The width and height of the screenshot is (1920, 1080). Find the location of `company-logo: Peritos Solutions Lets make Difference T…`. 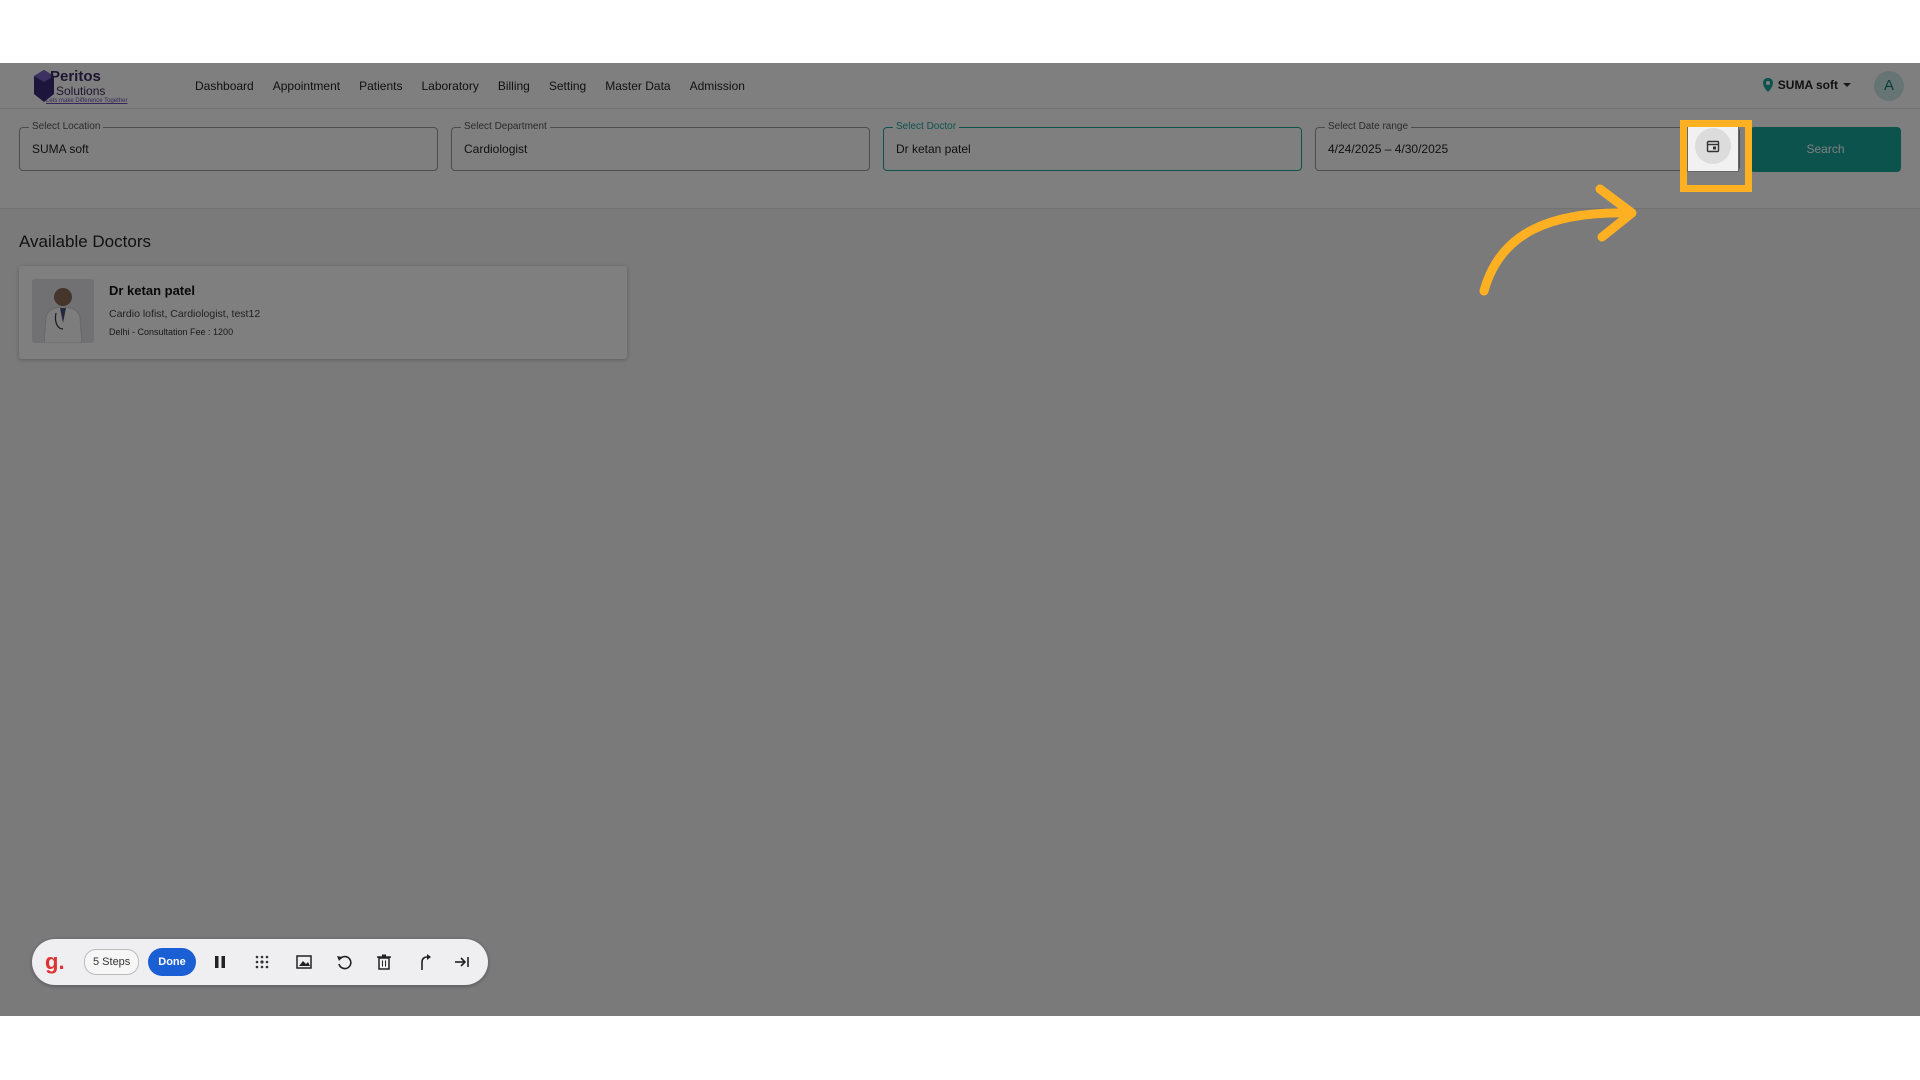

company-logo: Peritos Solutions Lets make Difference T… is located at coordinates (87, 87).